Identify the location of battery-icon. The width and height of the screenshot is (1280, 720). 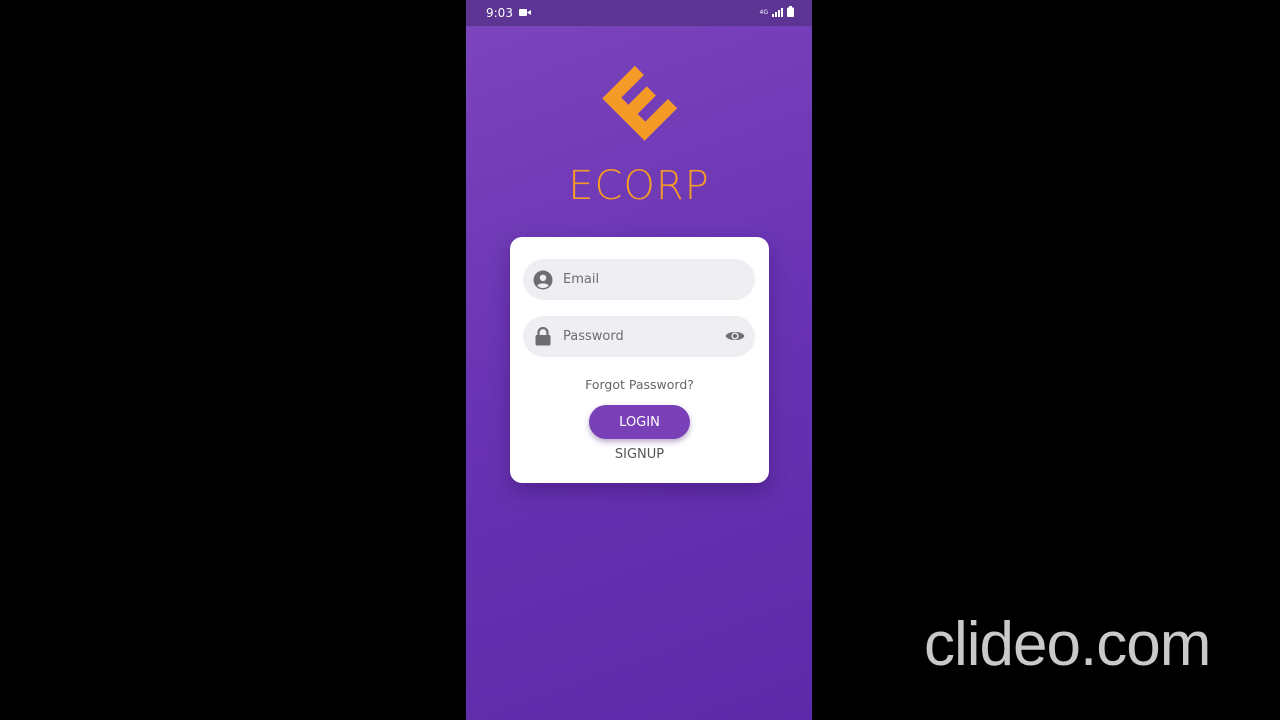
(790, 13).